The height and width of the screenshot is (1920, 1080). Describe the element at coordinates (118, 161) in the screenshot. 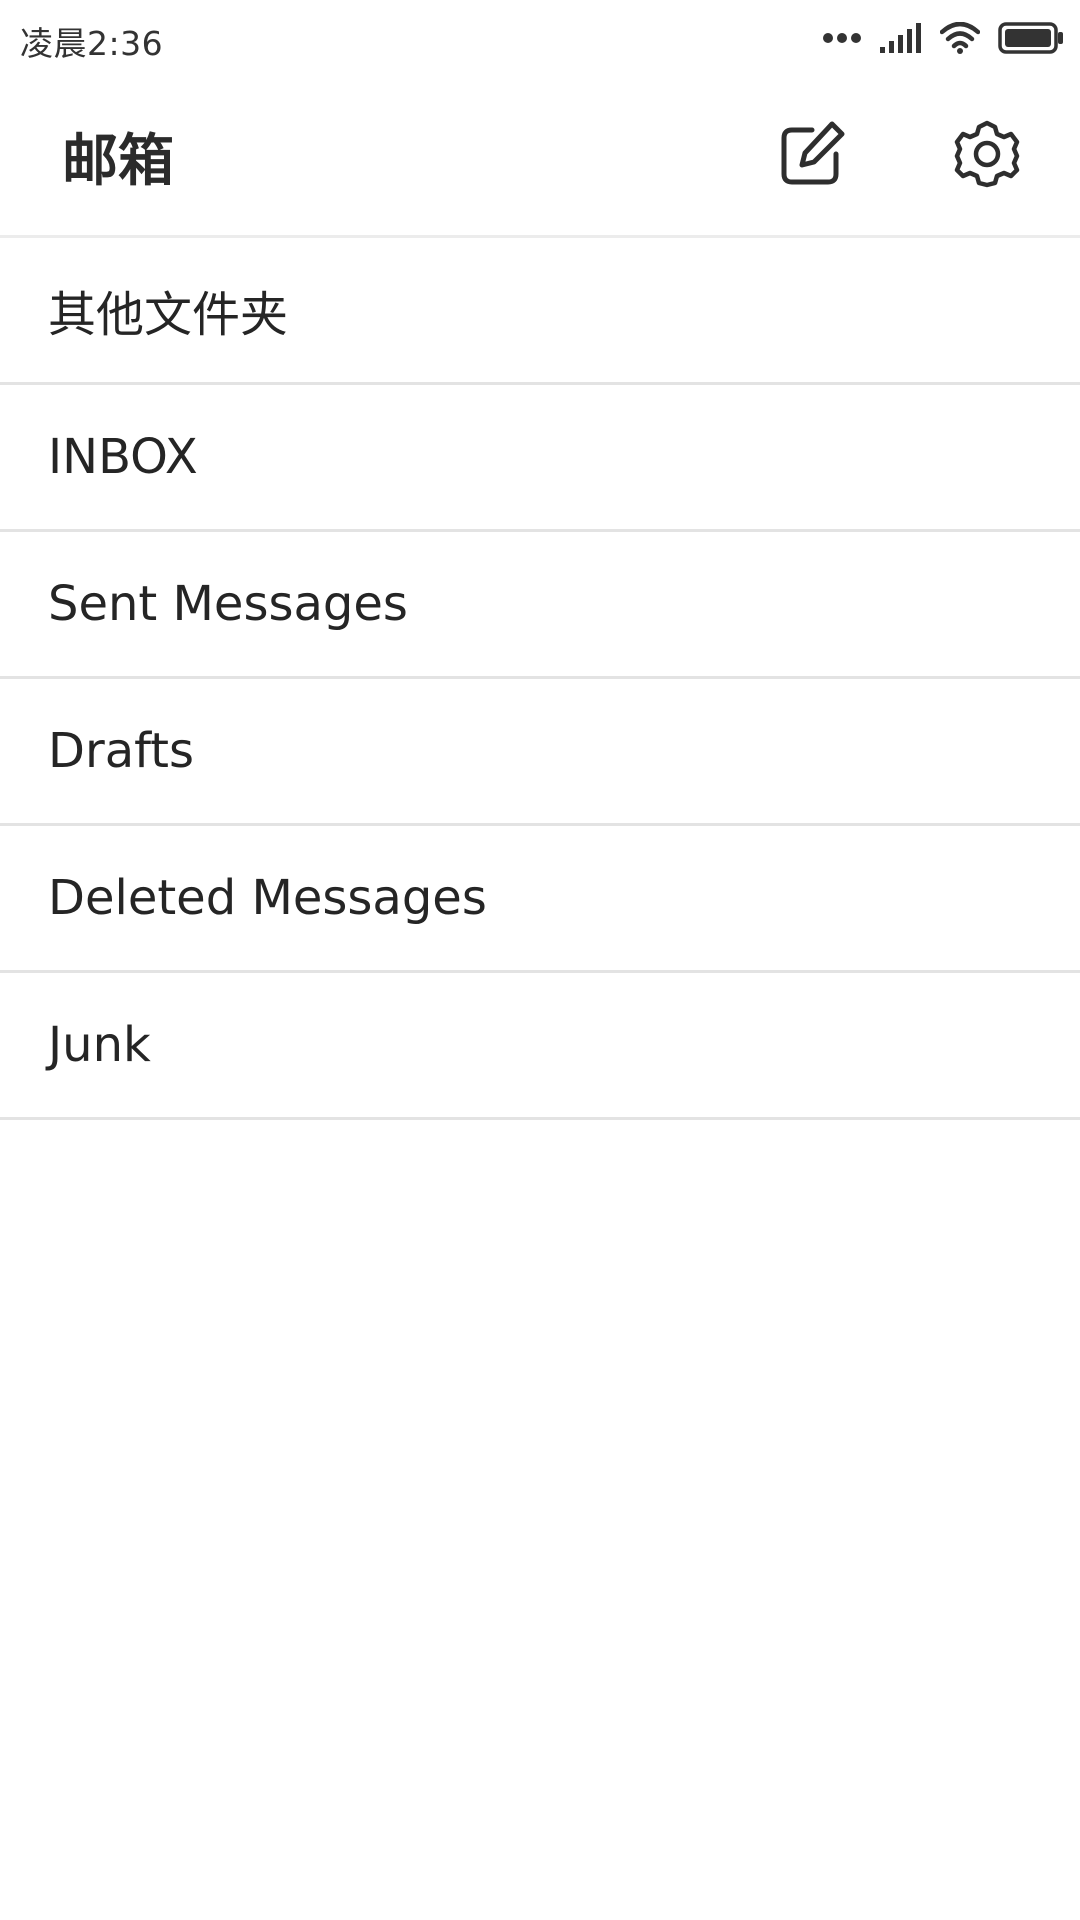

I see `page-title: 邮箱` at that location.